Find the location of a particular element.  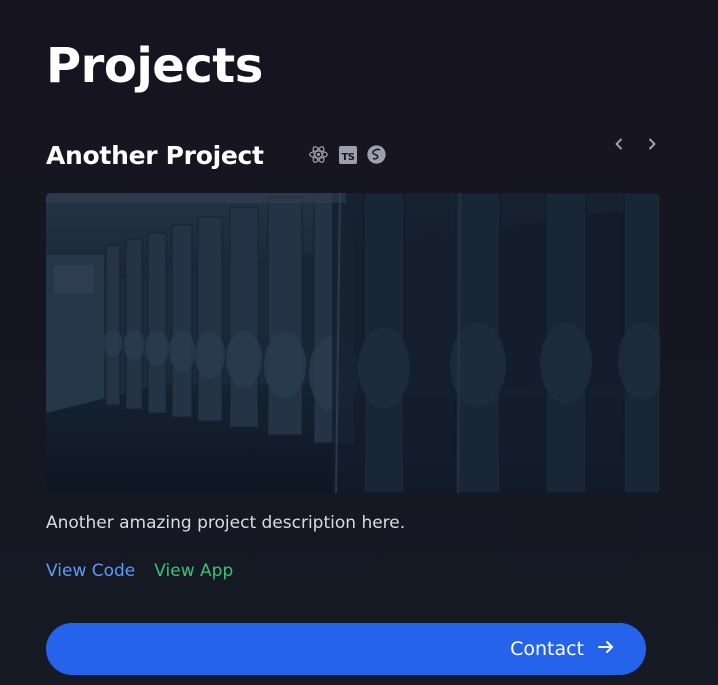

project-links: View Code View App is located at coordinates (139, 571).